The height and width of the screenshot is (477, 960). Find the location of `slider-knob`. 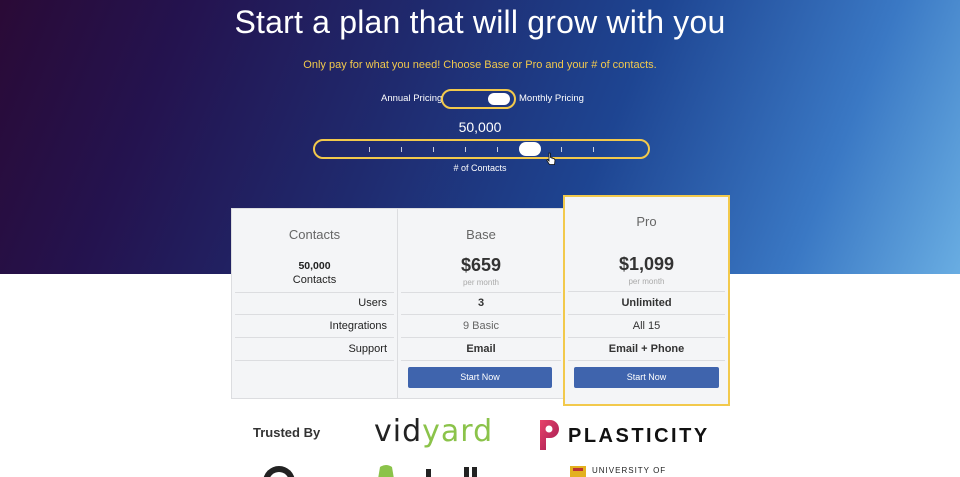

slider-knob is located at coordinates (530, 149).